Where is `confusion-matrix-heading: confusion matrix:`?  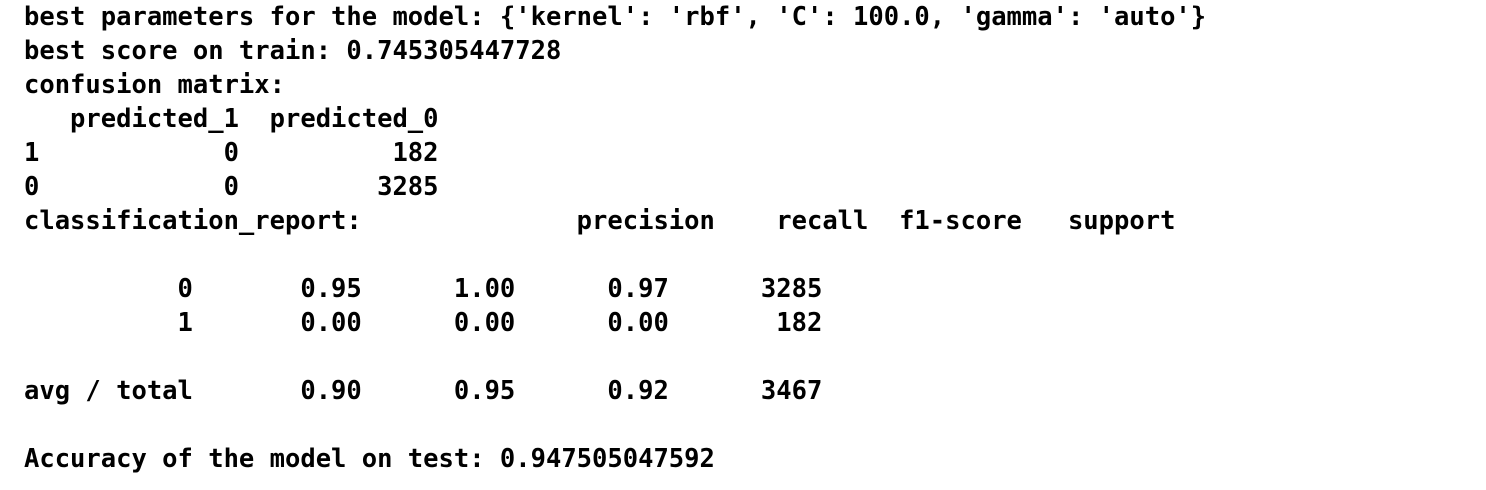
confusion-matrix-heading: confusion matrix: is located at coordinates (154, 85).